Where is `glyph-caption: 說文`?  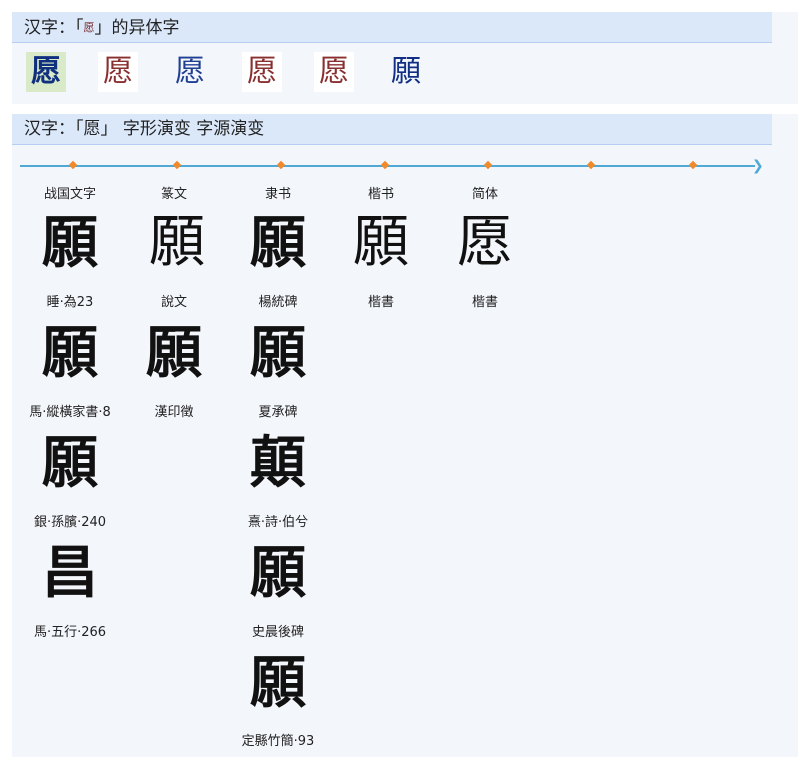 glyph-caption: 說文 is located at coordinates (173, 302).